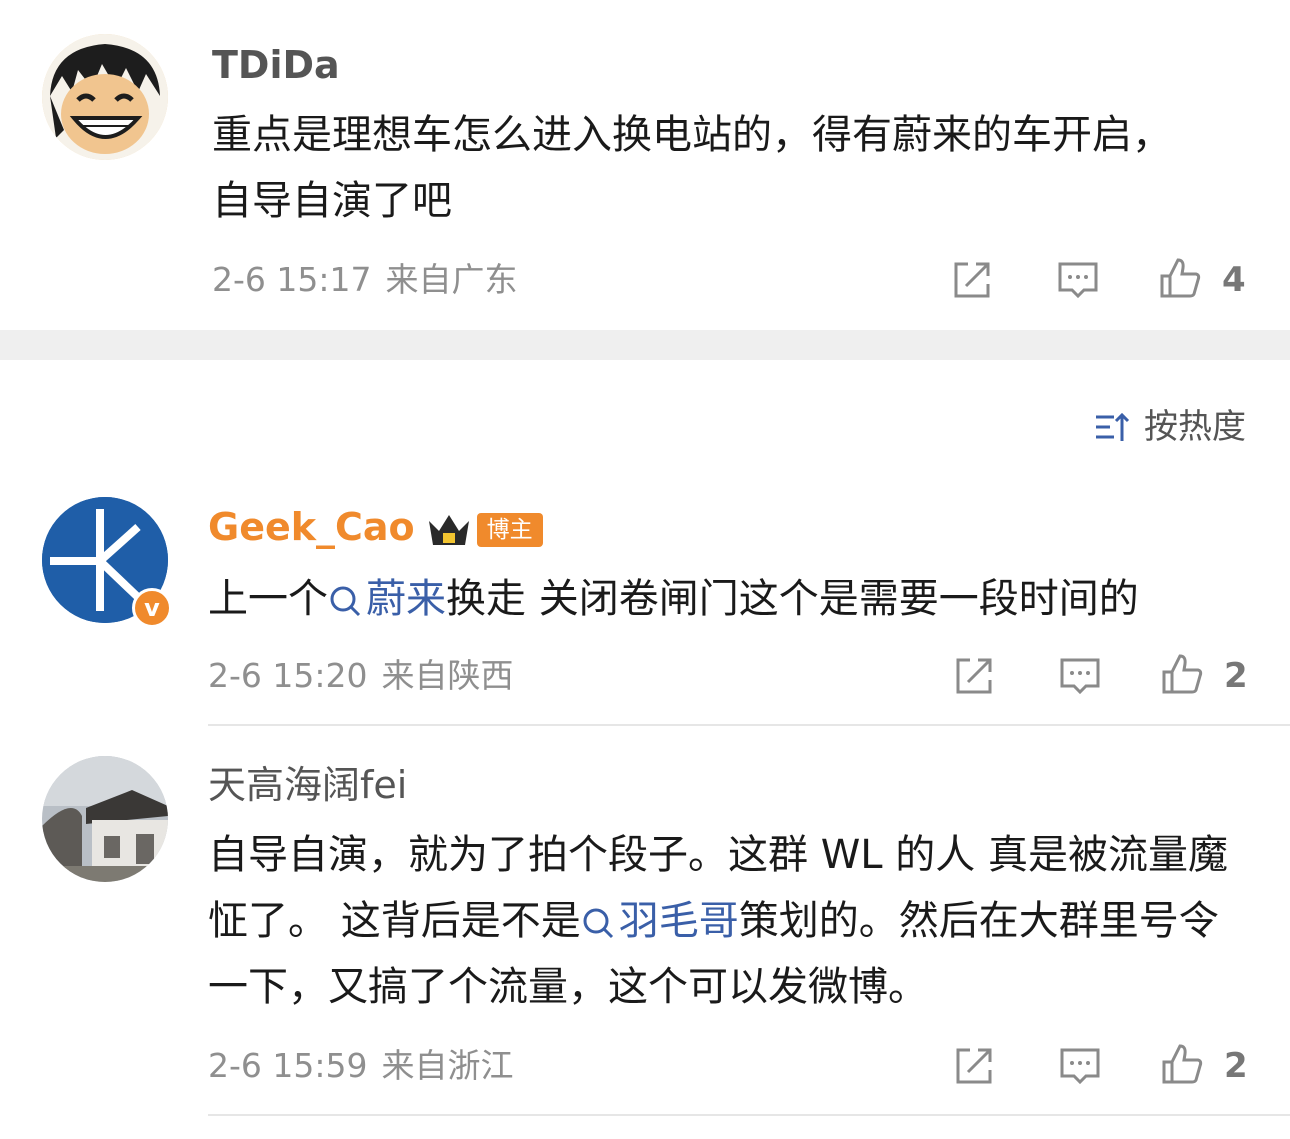  What do you see at coordinates (448, 529) in the screenshot?
I see `crown-icon` at bounding box center [448, 529].